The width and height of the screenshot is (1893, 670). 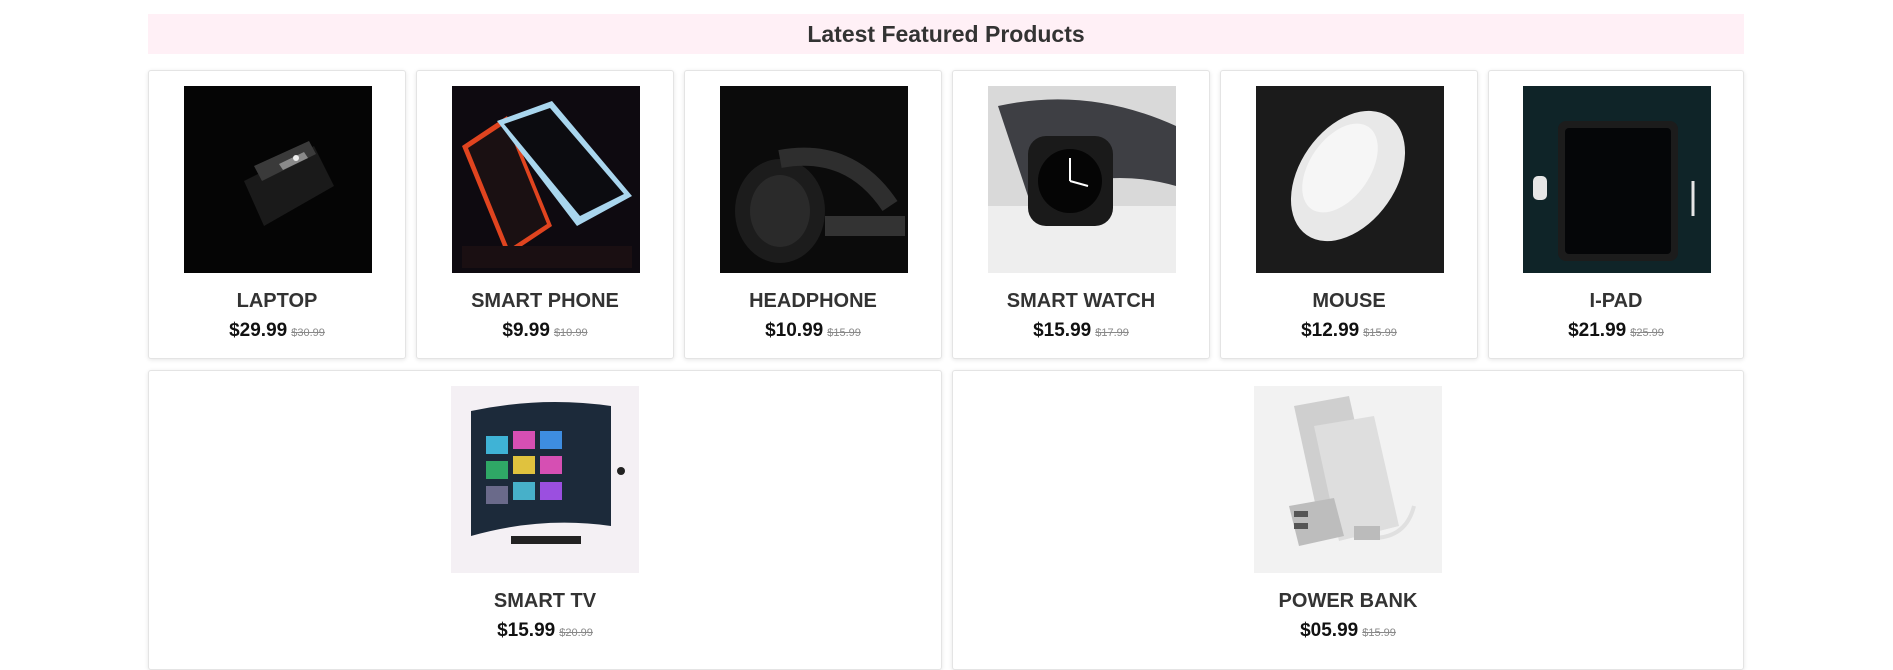 What do you see at coordinates (1329, 630) in the screenshot?
I see `current-price: $05.99` at bounding box center [1329, 630].